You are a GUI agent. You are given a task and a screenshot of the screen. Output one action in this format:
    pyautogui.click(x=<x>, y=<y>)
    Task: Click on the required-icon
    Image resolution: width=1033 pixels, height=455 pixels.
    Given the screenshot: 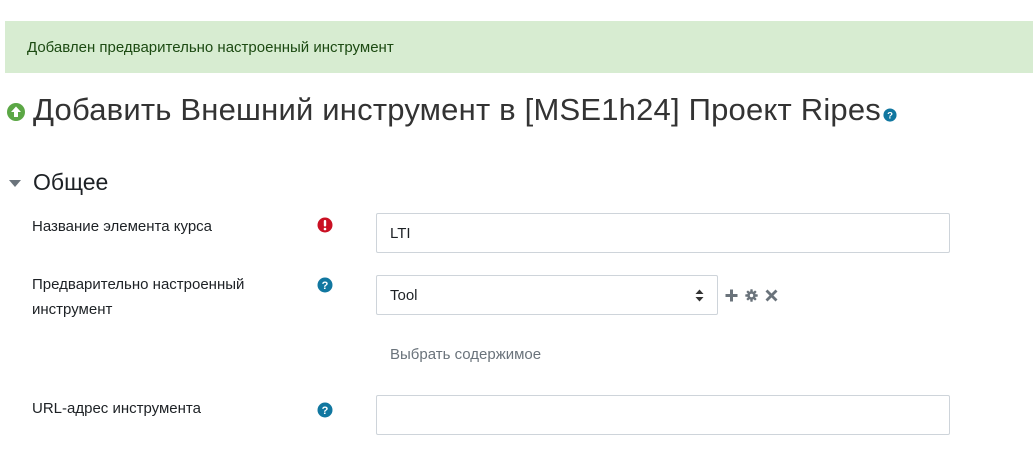 What is the action you would take?
    pyautogui.click(x=325, y=225)
    